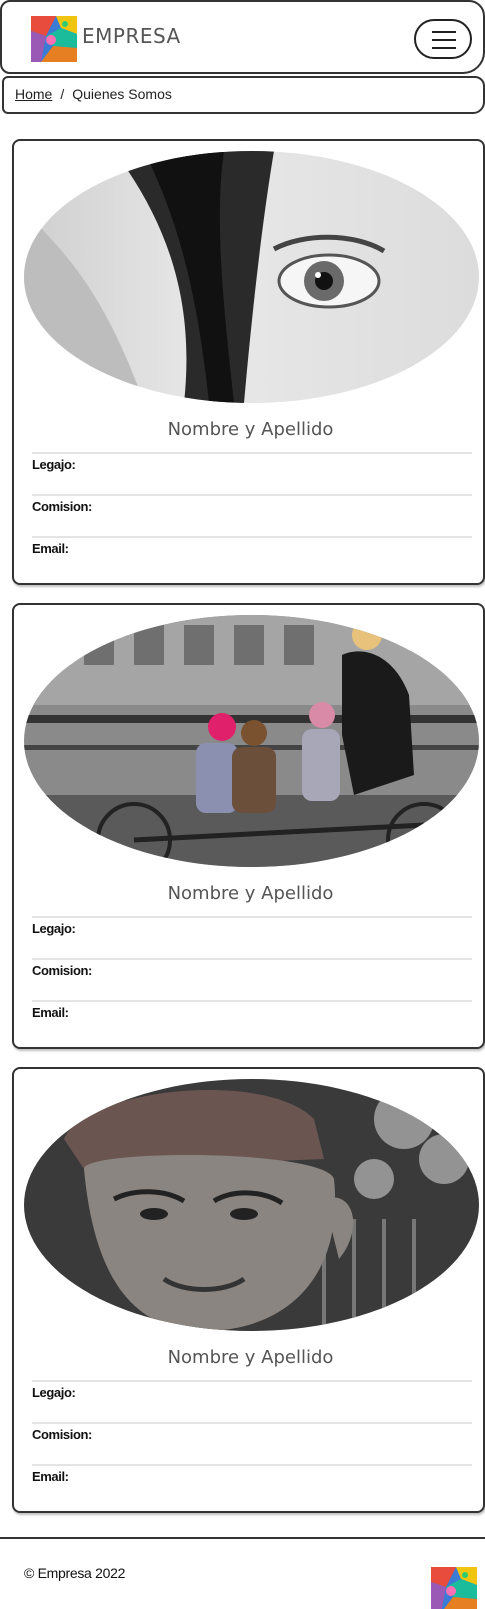  Describe the element at coordinates (454, 1588) in the screenshot. I see `footer-logo-icon` at that location.